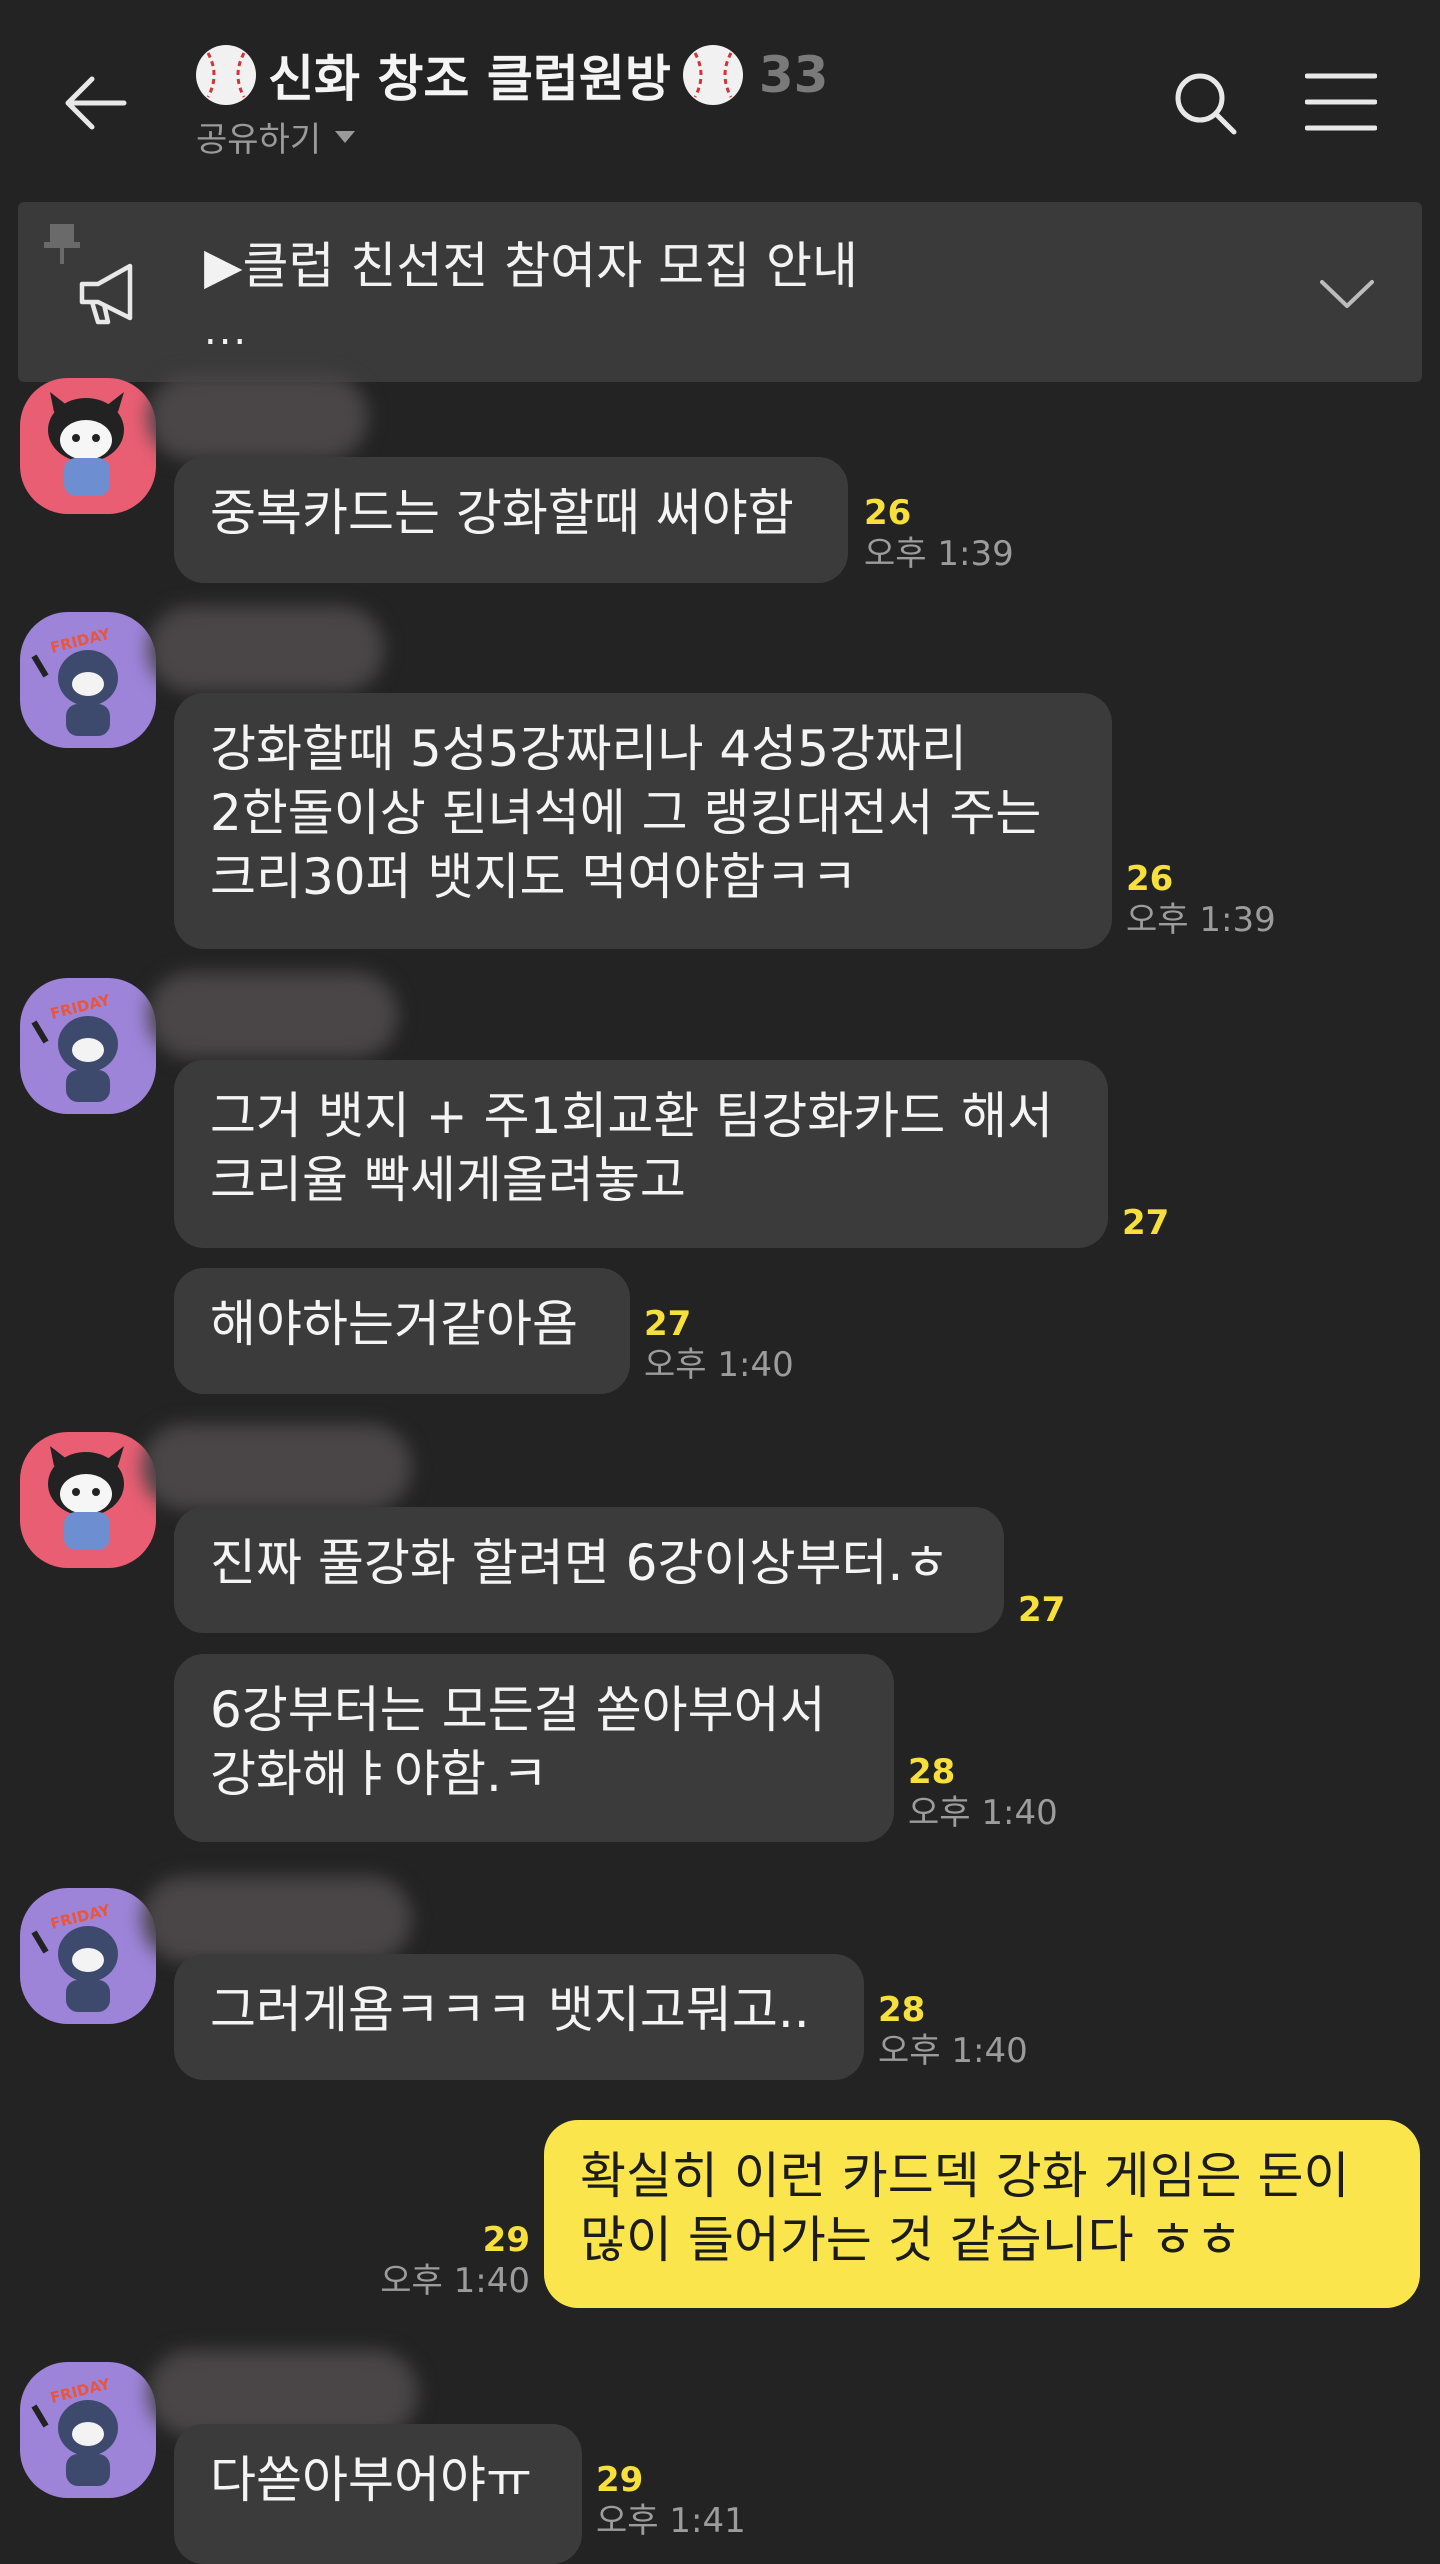 This screenshot has width=1440, height=2564. What do you see at coordinates (112, 294) in the screenshot?
I see `megaphone-icon` at bounding box center [112, 294].